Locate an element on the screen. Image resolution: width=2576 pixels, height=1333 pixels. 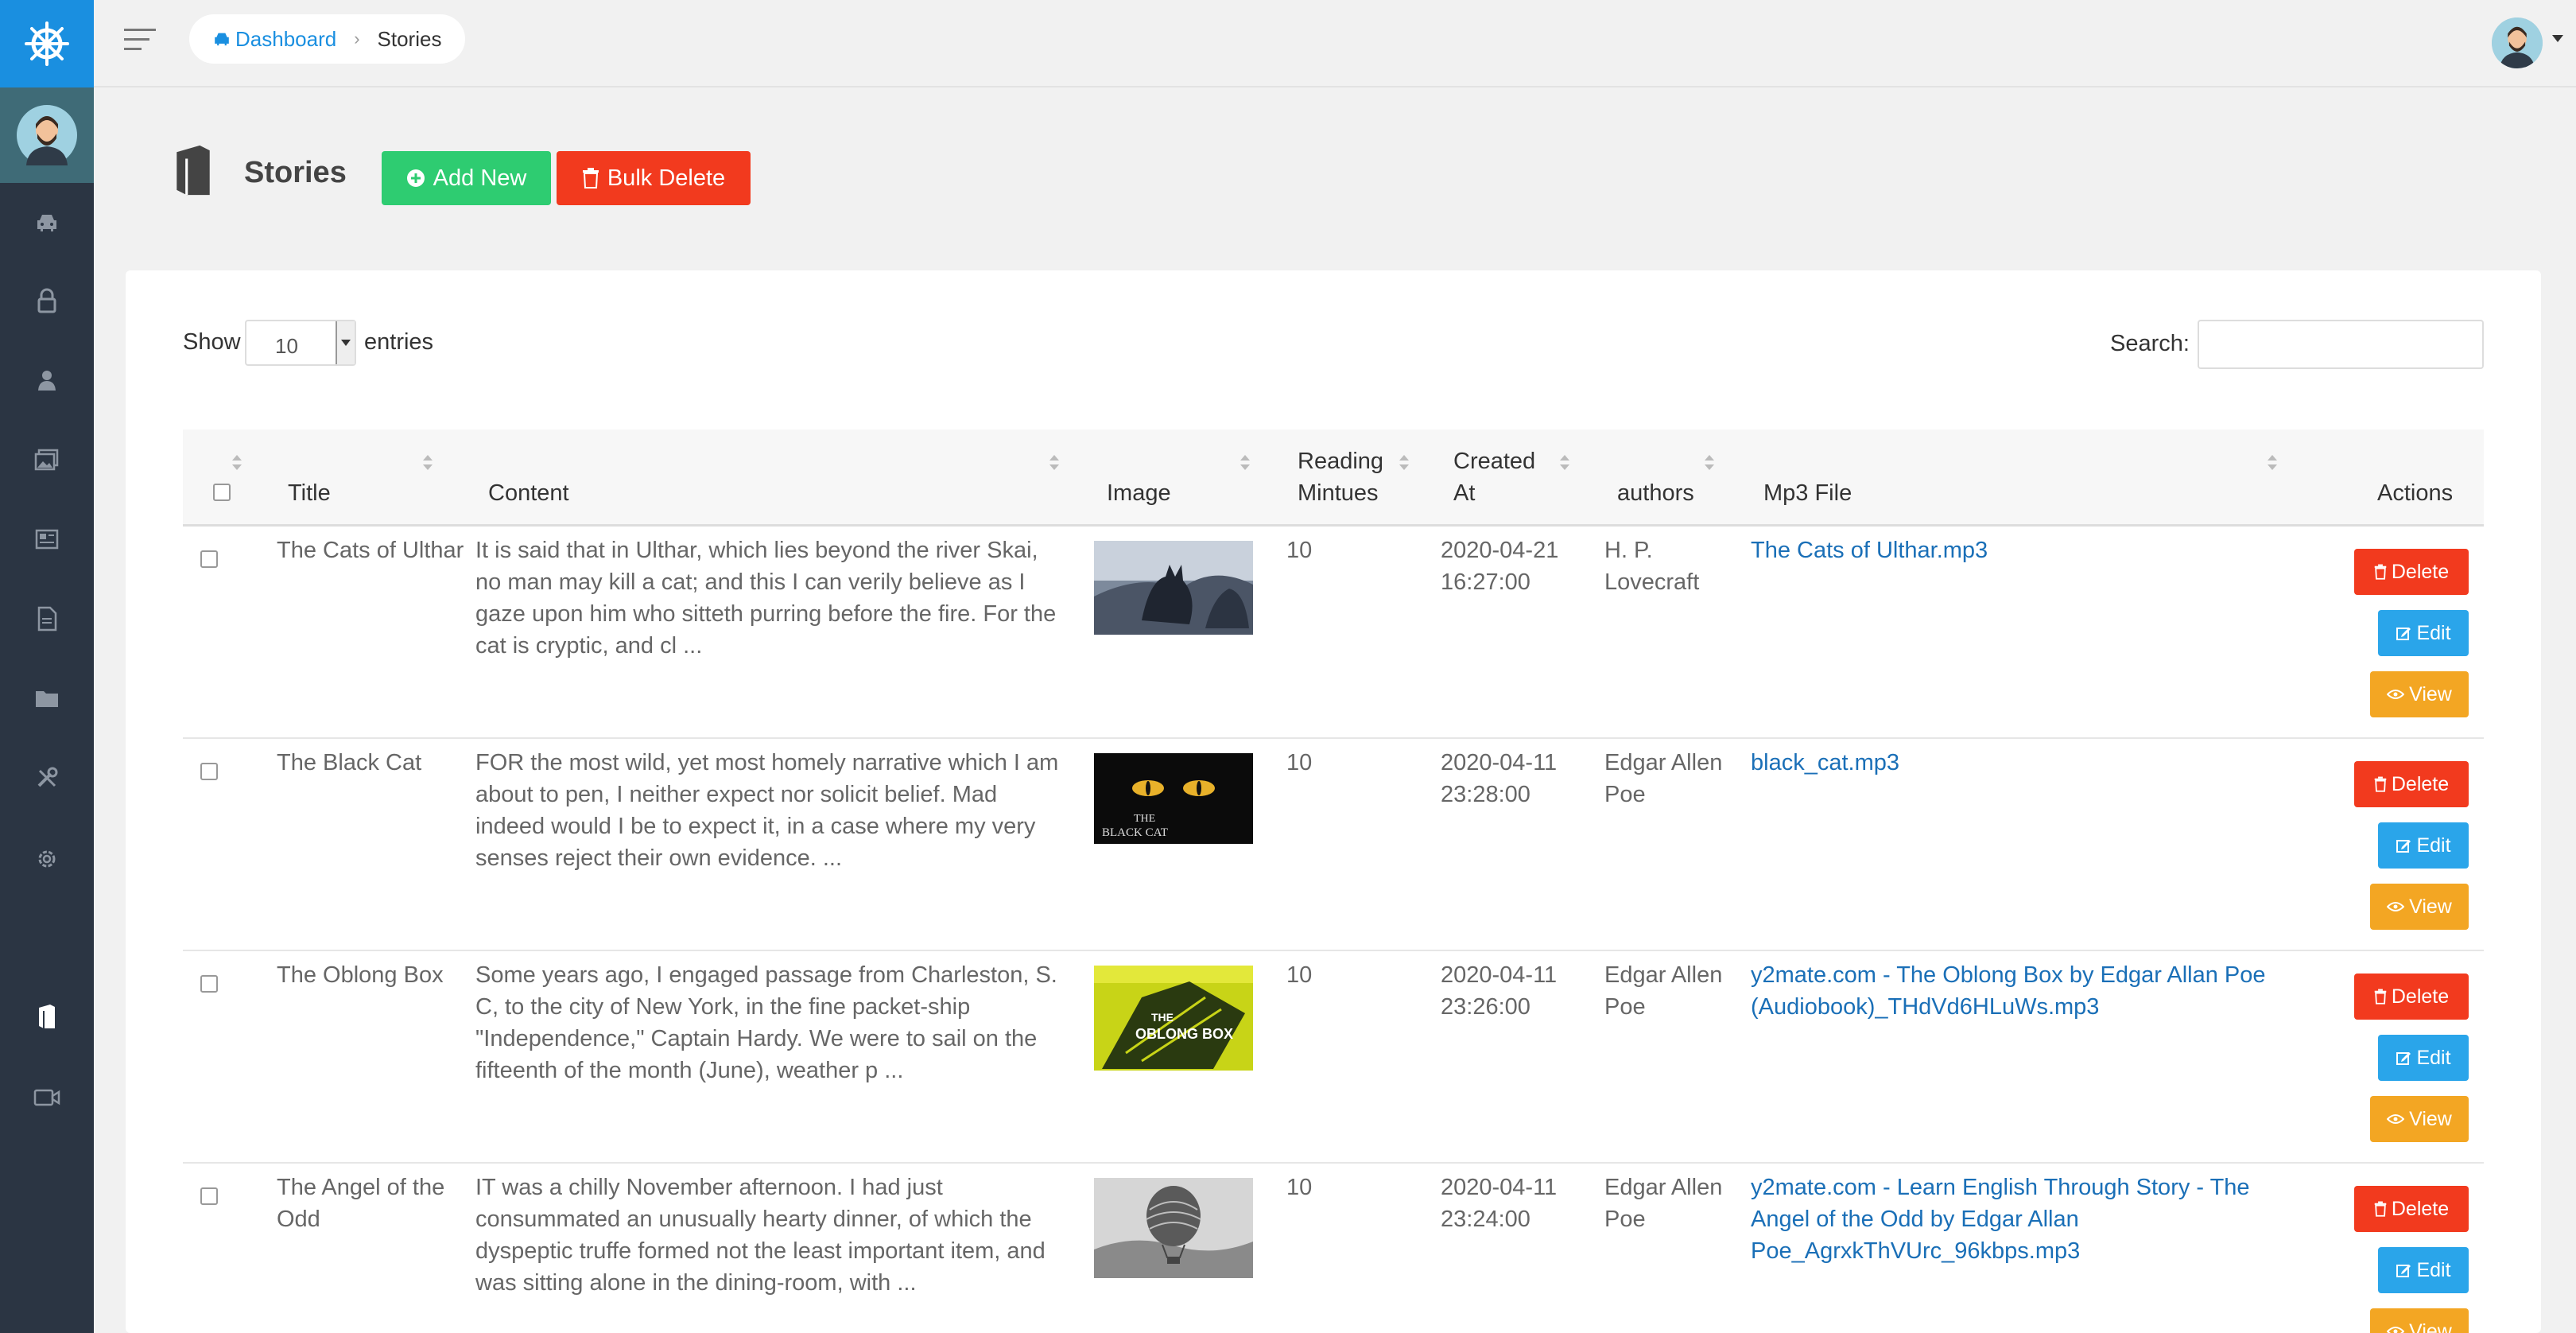
book-icon is located at coordinates (47, 1017).